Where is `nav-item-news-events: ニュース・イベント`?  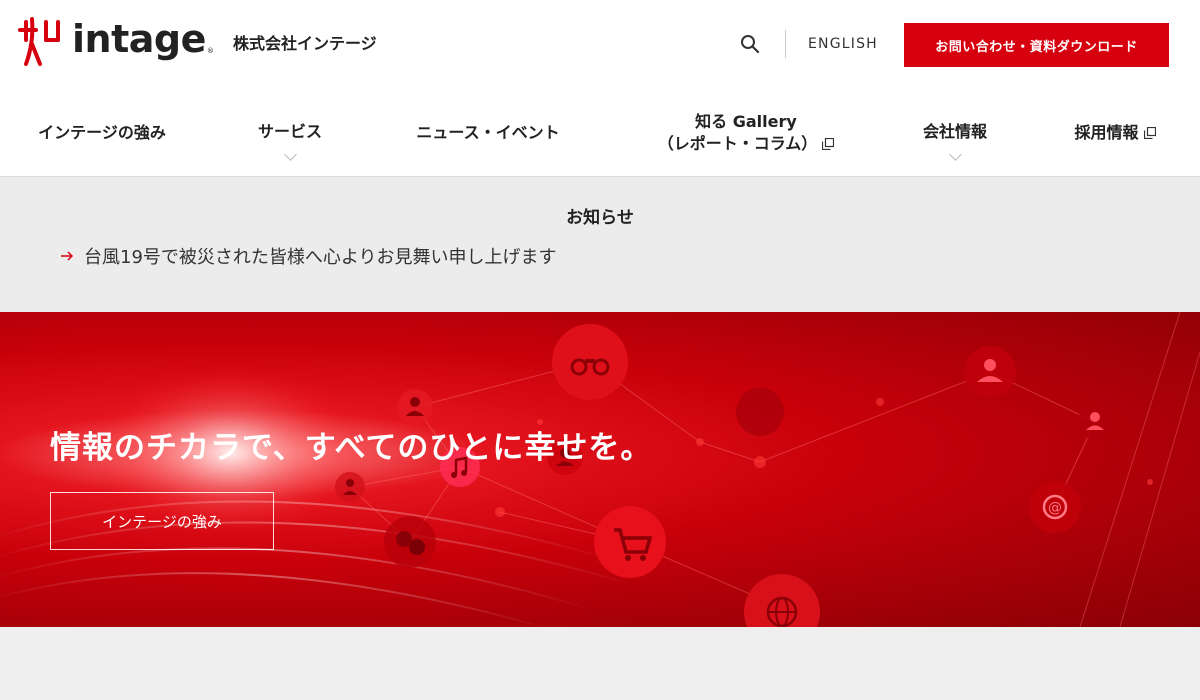 nav-item-news-events: ニュース・イベント is located at coordinates (488, 133).